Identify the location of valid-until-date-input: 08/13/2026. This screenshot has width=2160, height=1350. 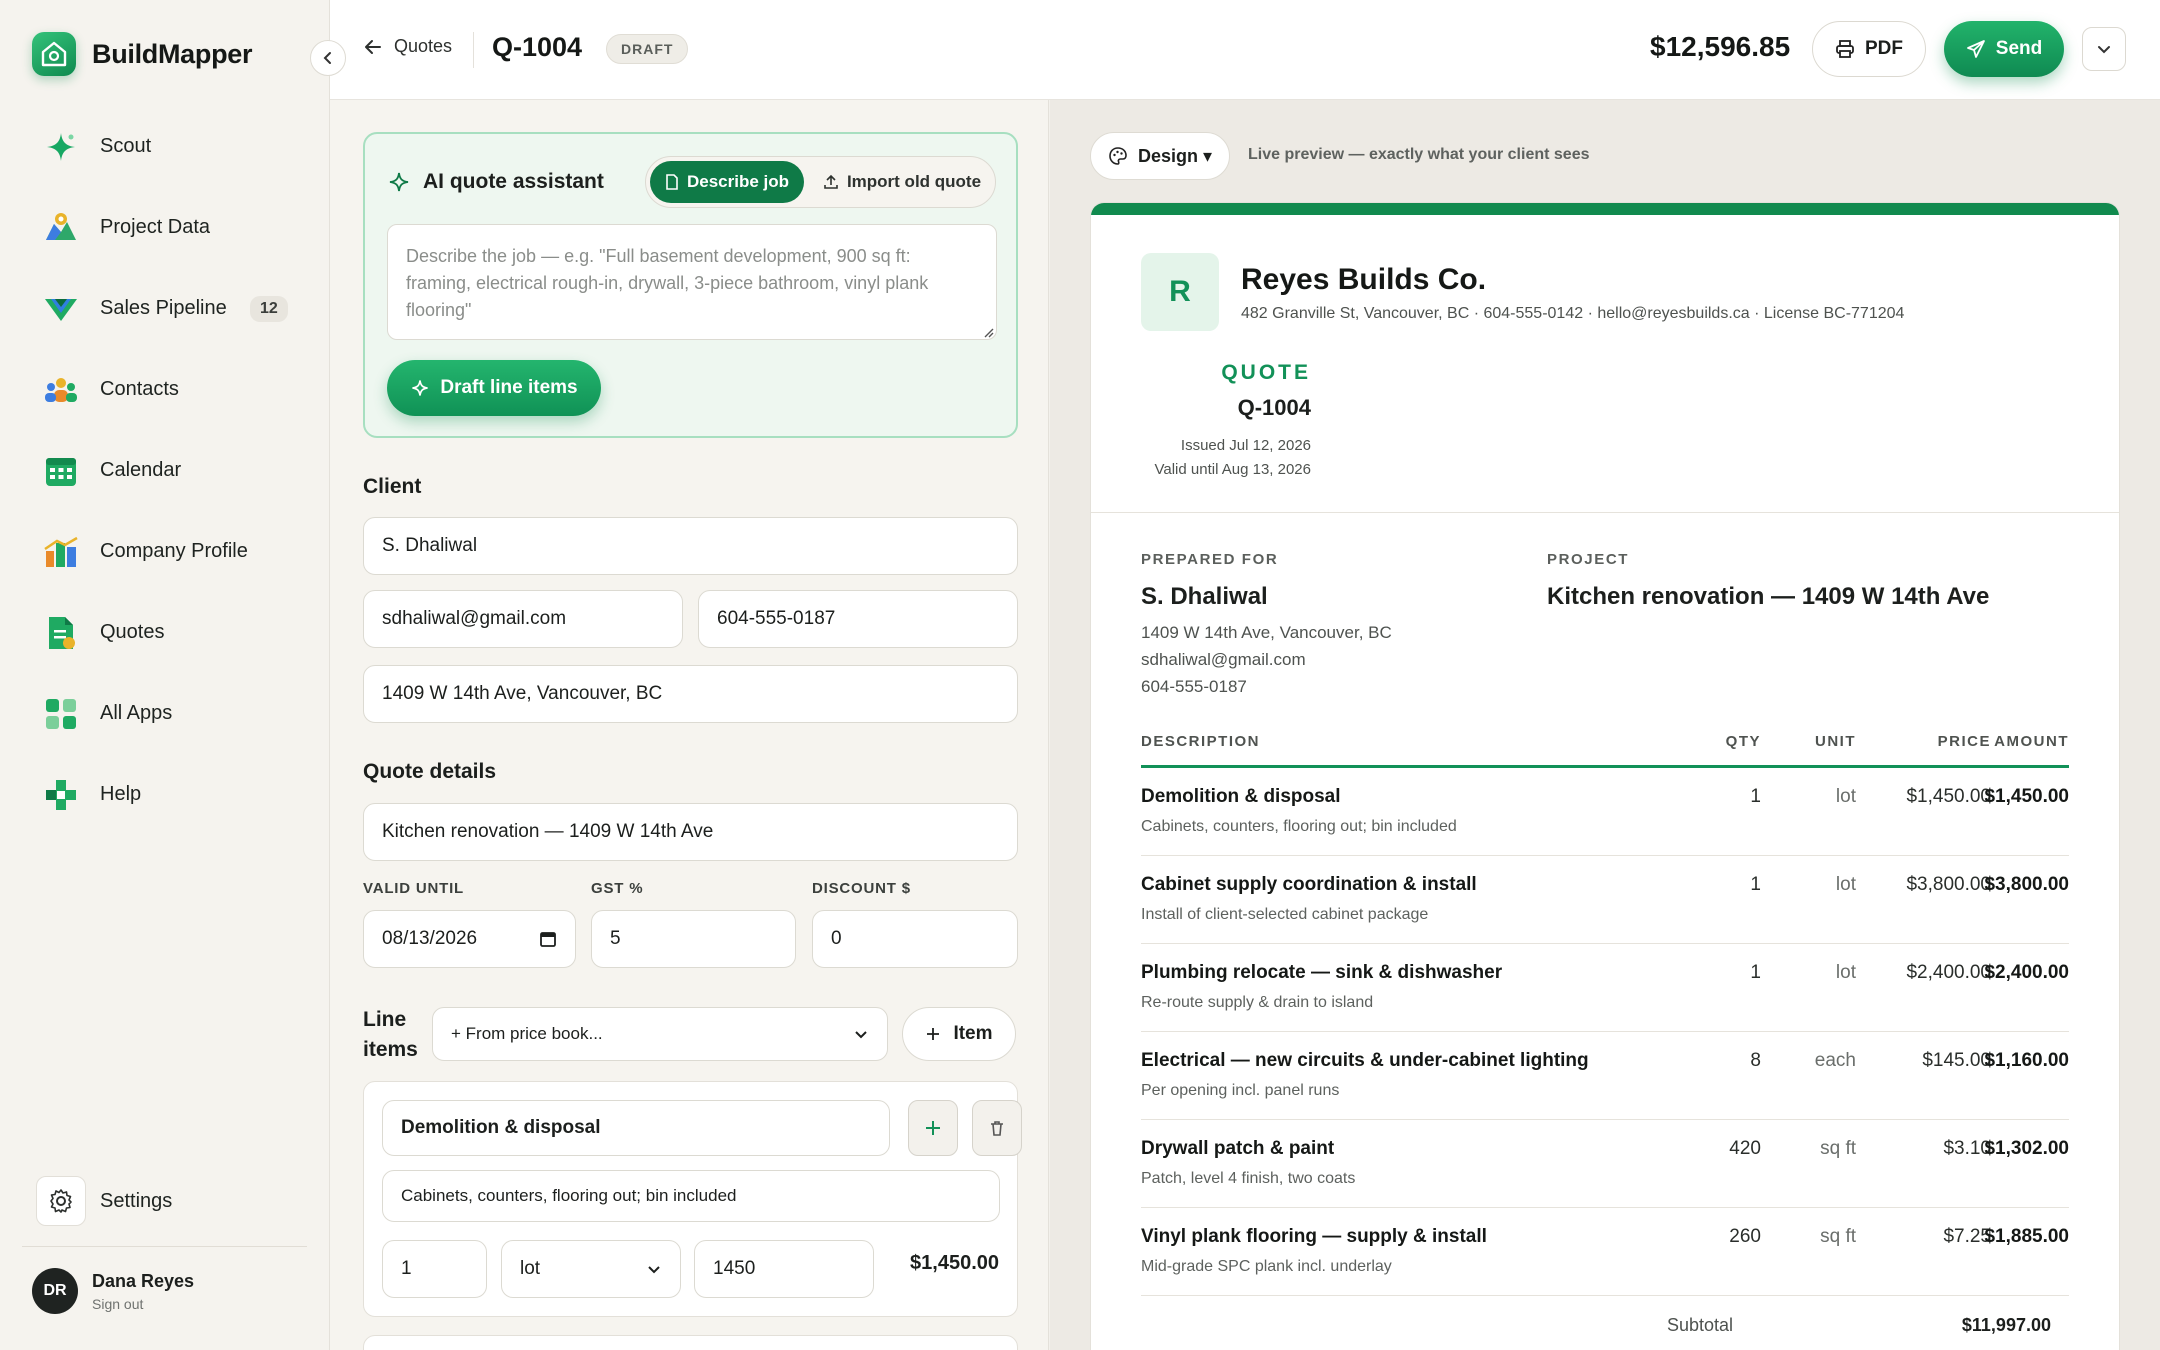
(469, 939).